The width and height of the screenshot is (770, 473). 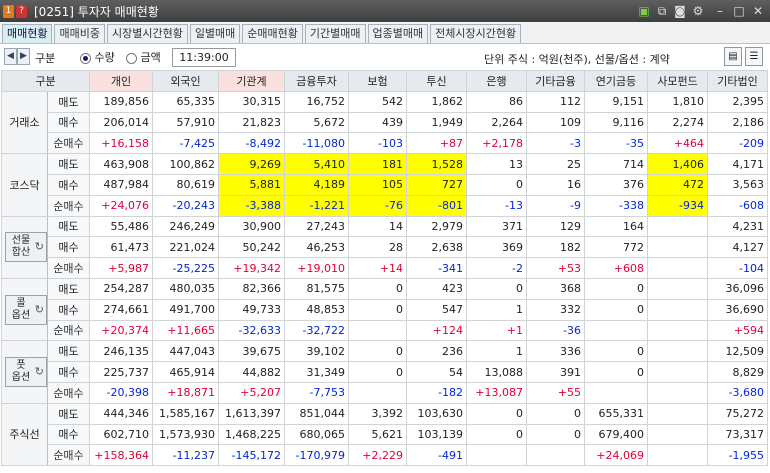 I want to click on tab-2: 시장별시간현황, so click(x=147, y=33).